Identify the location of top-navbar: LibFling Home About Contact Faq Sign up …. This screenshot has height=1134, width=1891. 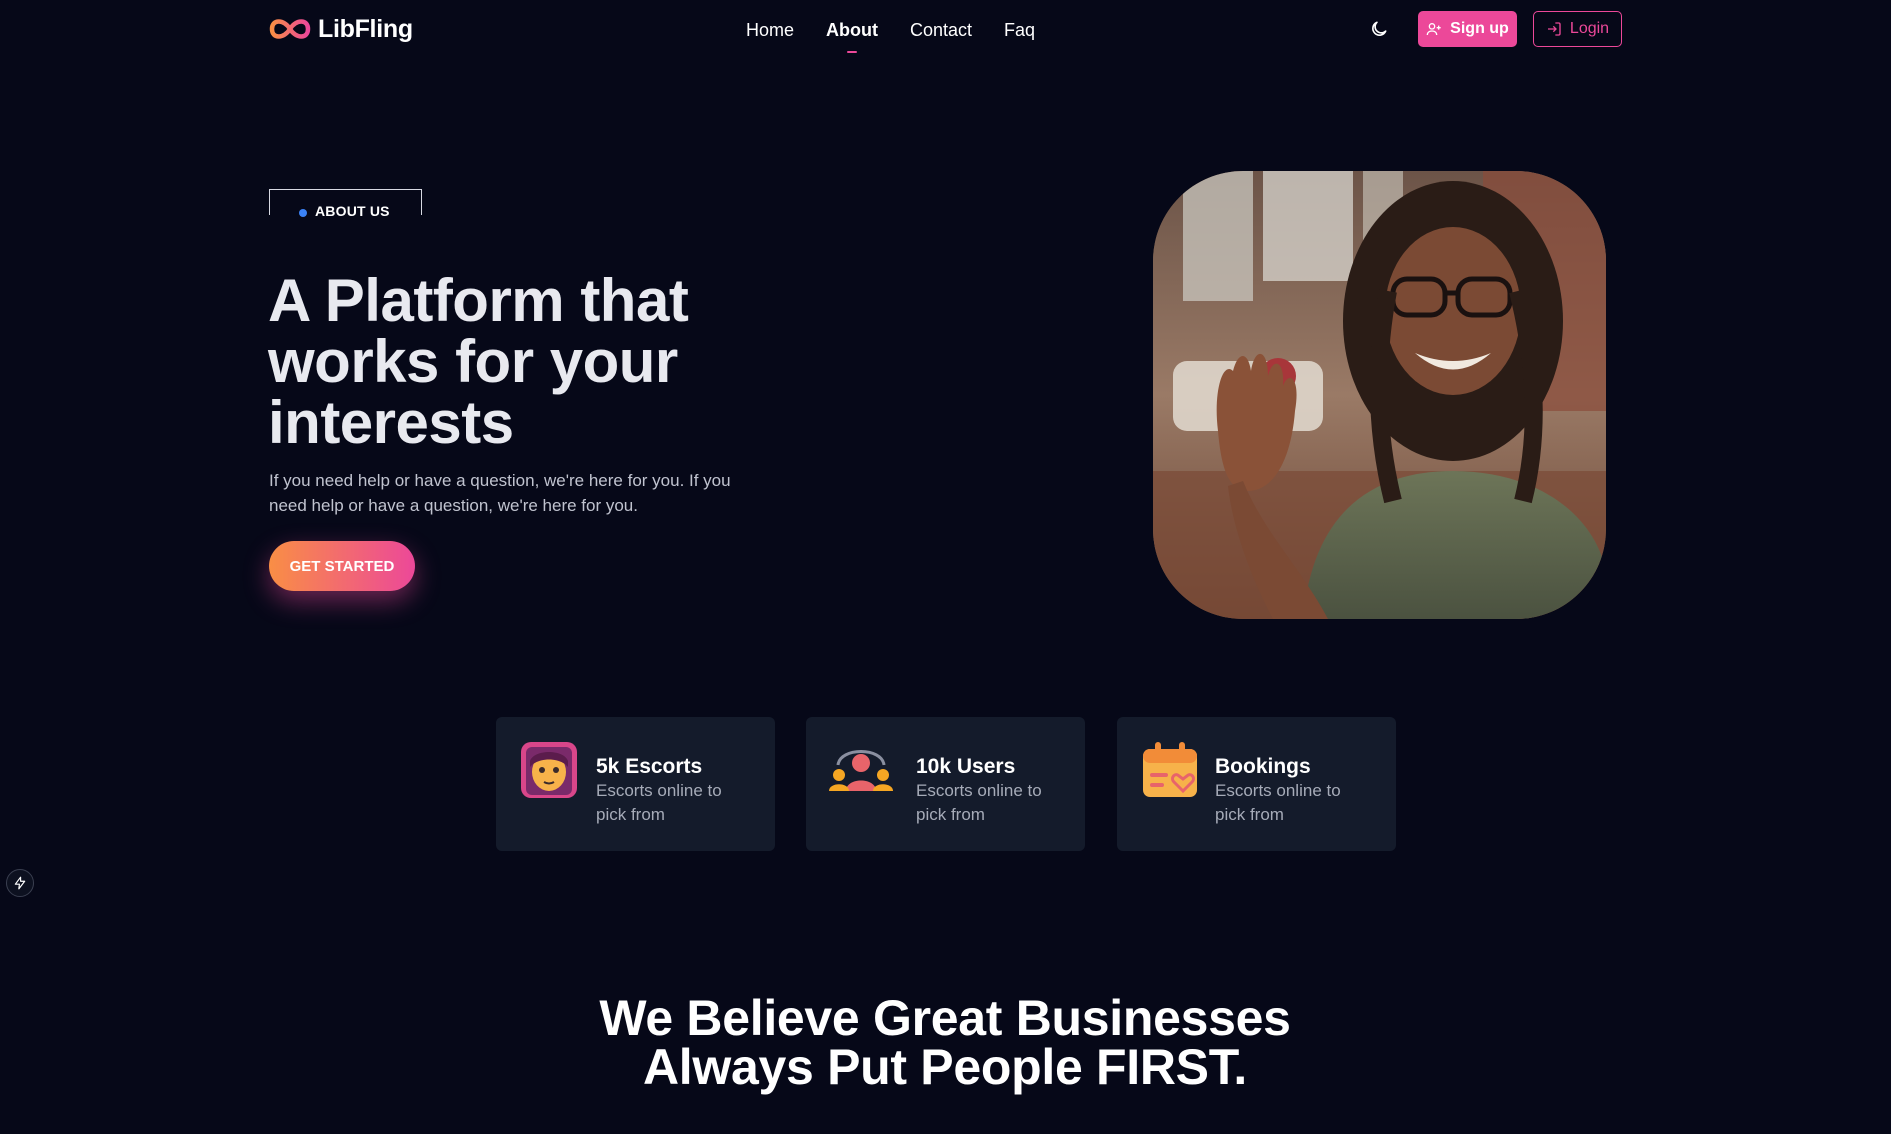
(945, 29).